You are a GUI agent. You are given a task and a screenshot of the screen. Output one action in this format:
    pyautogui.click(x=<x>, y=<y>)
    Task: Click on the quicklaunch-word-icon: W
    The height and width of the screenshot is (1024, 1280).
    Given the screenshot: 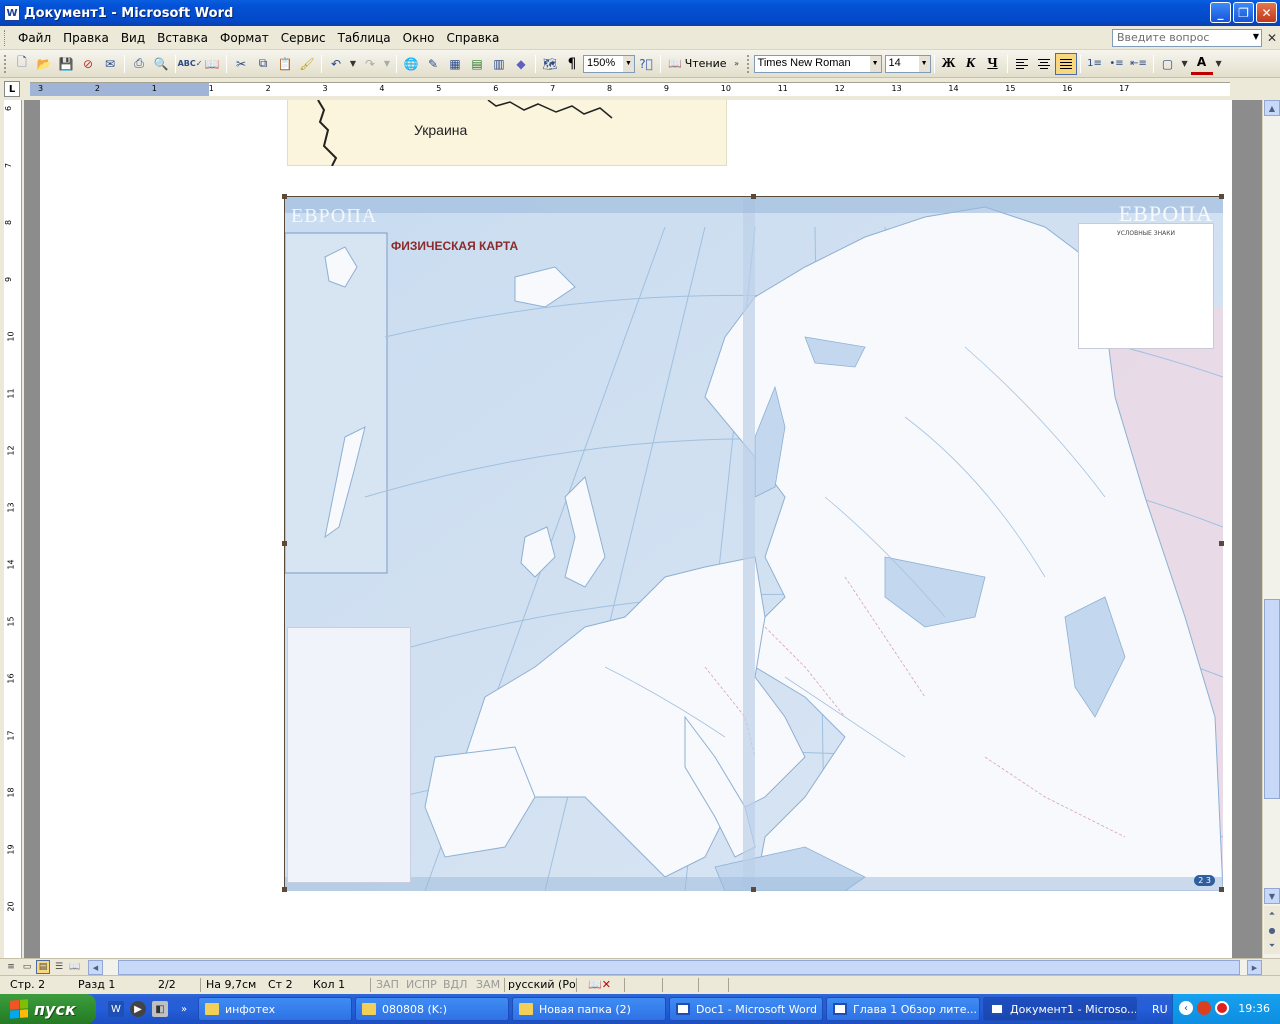 What is the action you would take?
    pyautogui.click(x=116, y=1009)
    